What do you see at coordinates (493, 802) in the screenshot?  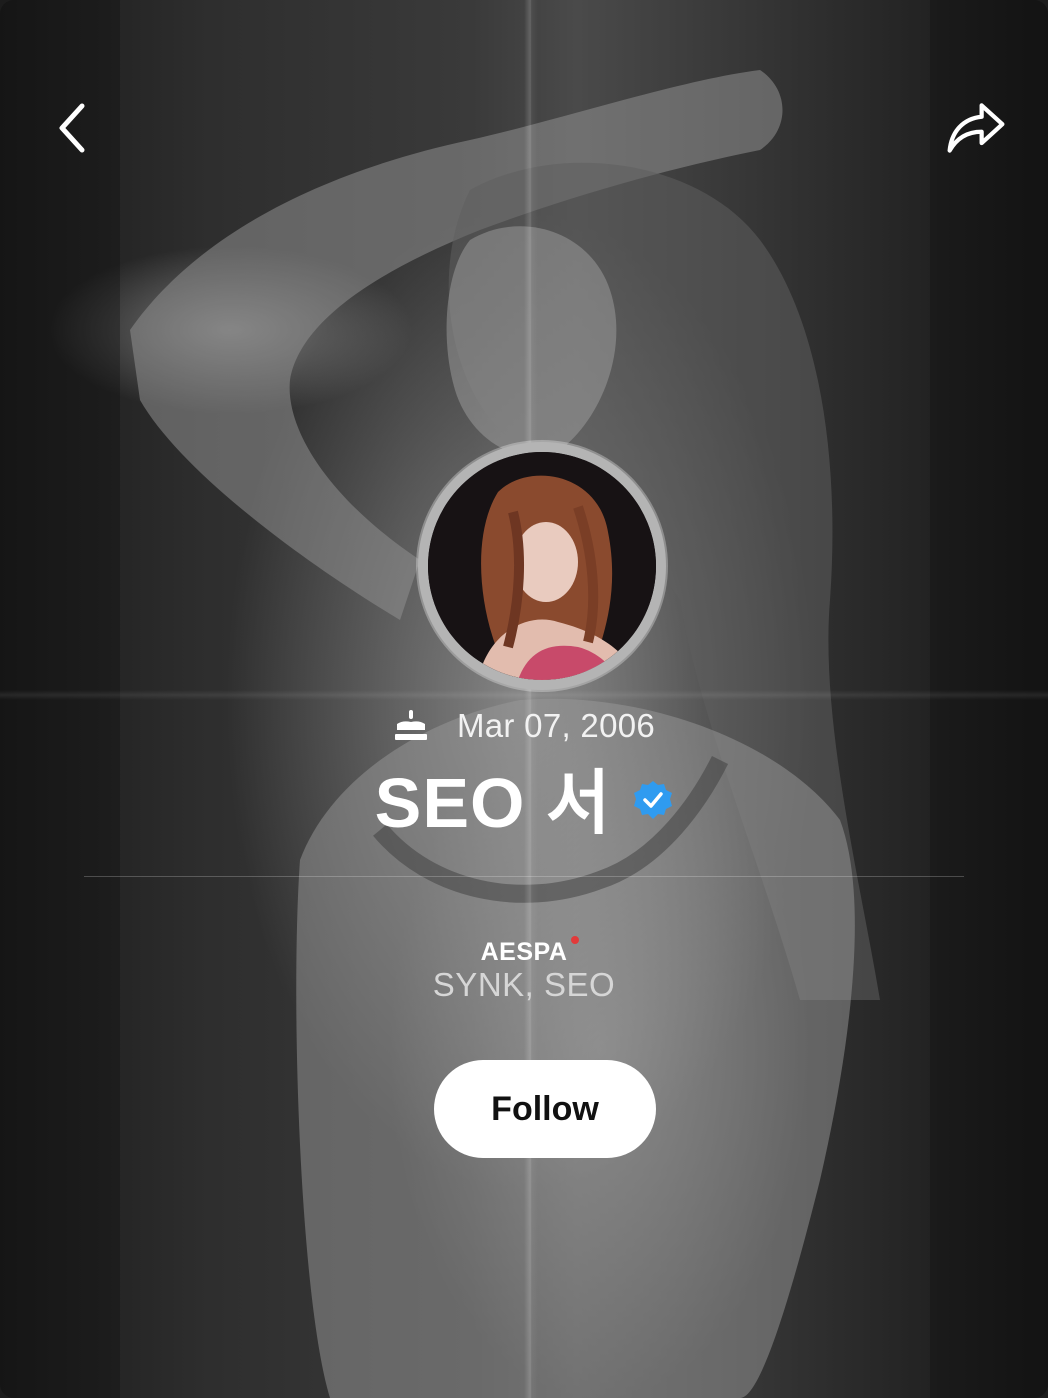 I see `profile-name: SEO 서` at bounding box center [493, 802].